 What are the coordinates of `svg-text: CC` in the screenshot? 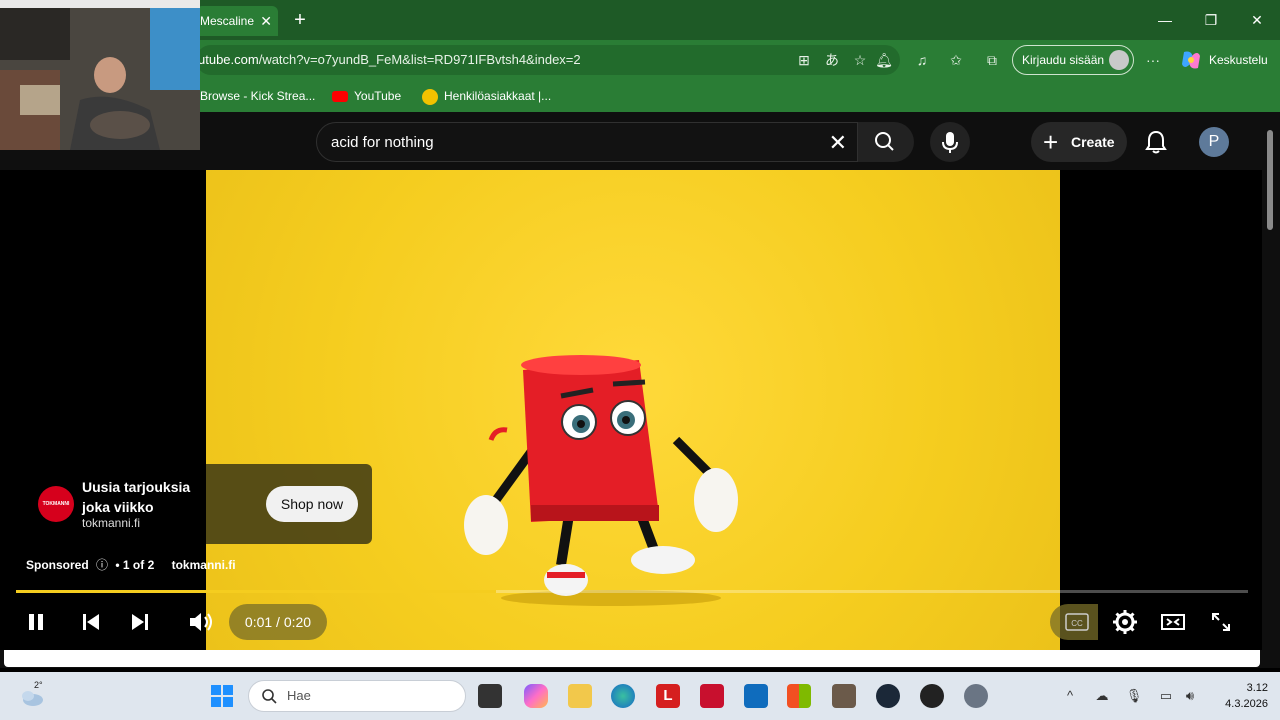 It's located at (1077, 623).